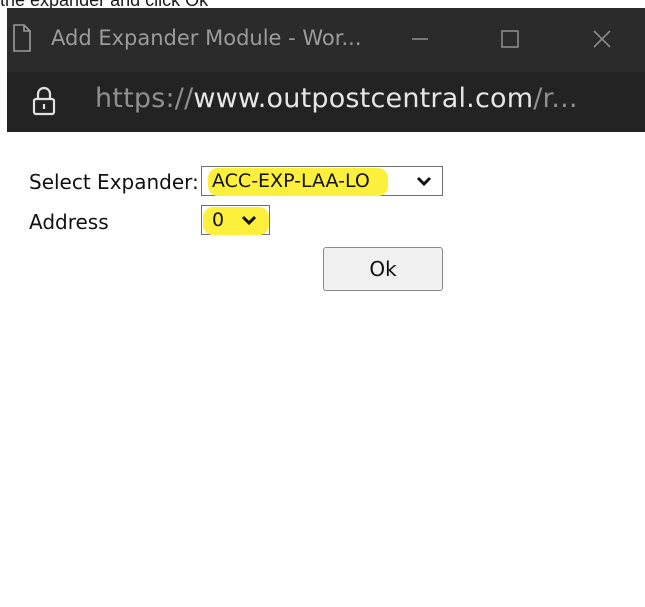  What do you see at coordinates (22, 38) in the screenshot?
I see `document-icon` at bounding box center [22, 38].